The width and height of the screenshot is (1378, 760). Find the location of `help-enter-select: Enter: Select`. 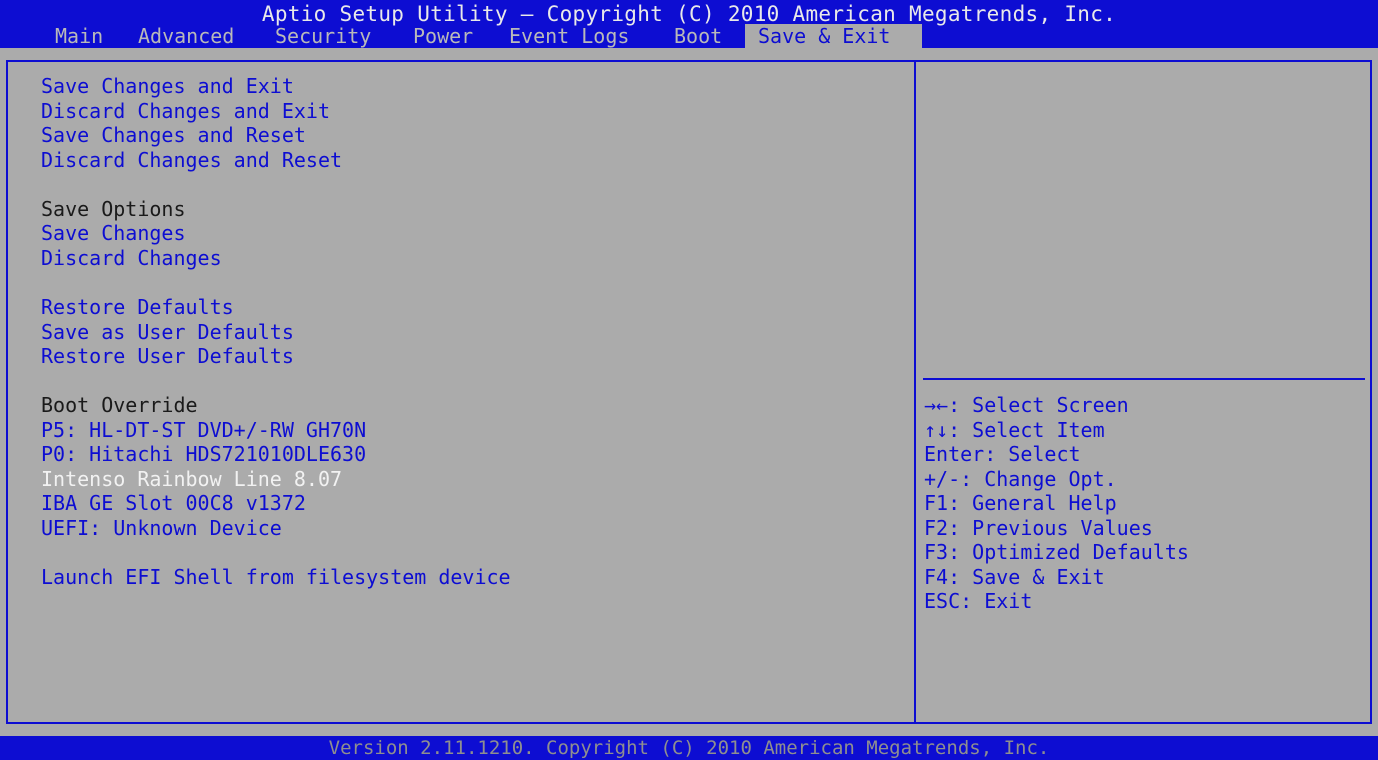

help-enter-select: Enter: Select is located at coordinates (1002, 454).